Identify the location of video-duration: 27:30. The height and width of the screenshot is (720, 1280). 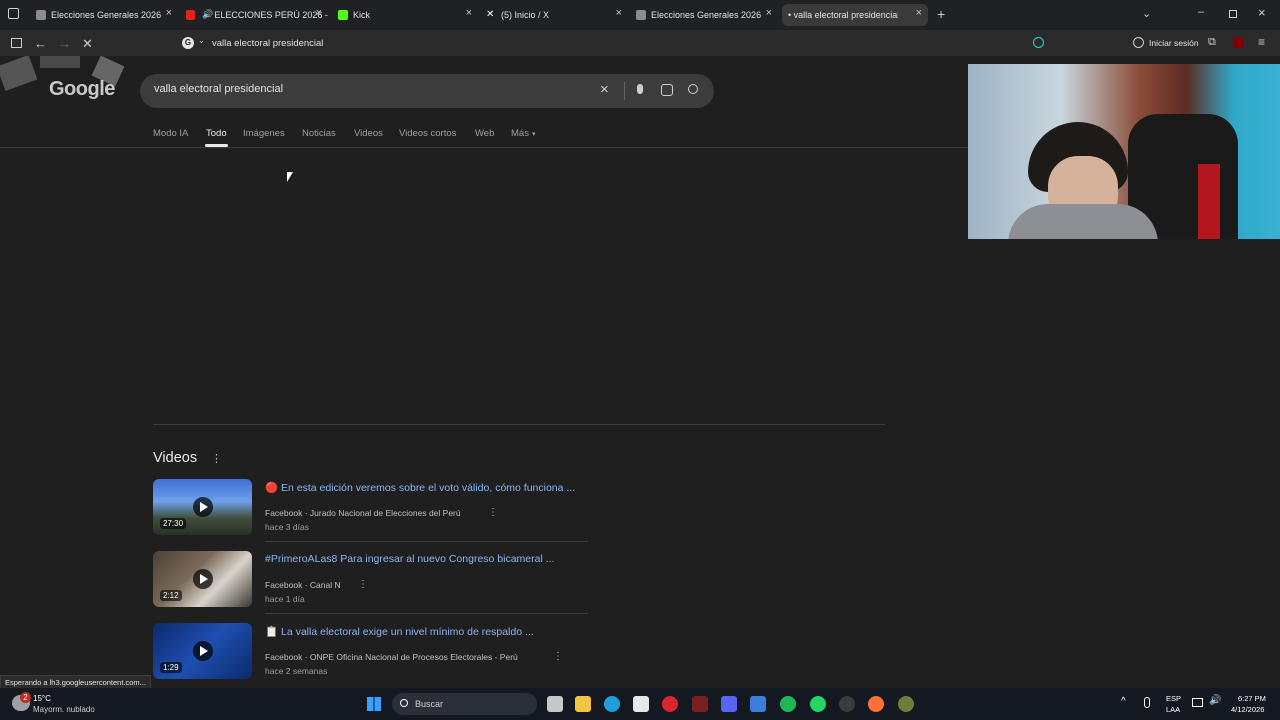
(173, 523).